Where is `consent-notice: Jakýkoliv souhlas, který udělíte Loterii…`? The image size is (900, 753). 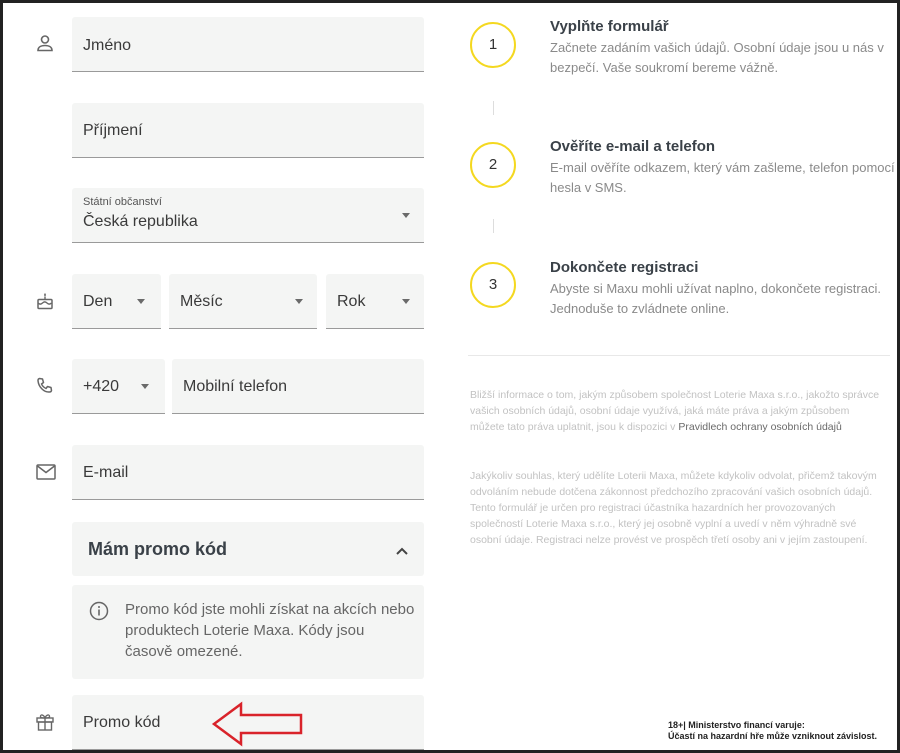
consent-notice: Jakýkoliv souhlas, který udělíte Loterii… is located at coordinates (673, 508).